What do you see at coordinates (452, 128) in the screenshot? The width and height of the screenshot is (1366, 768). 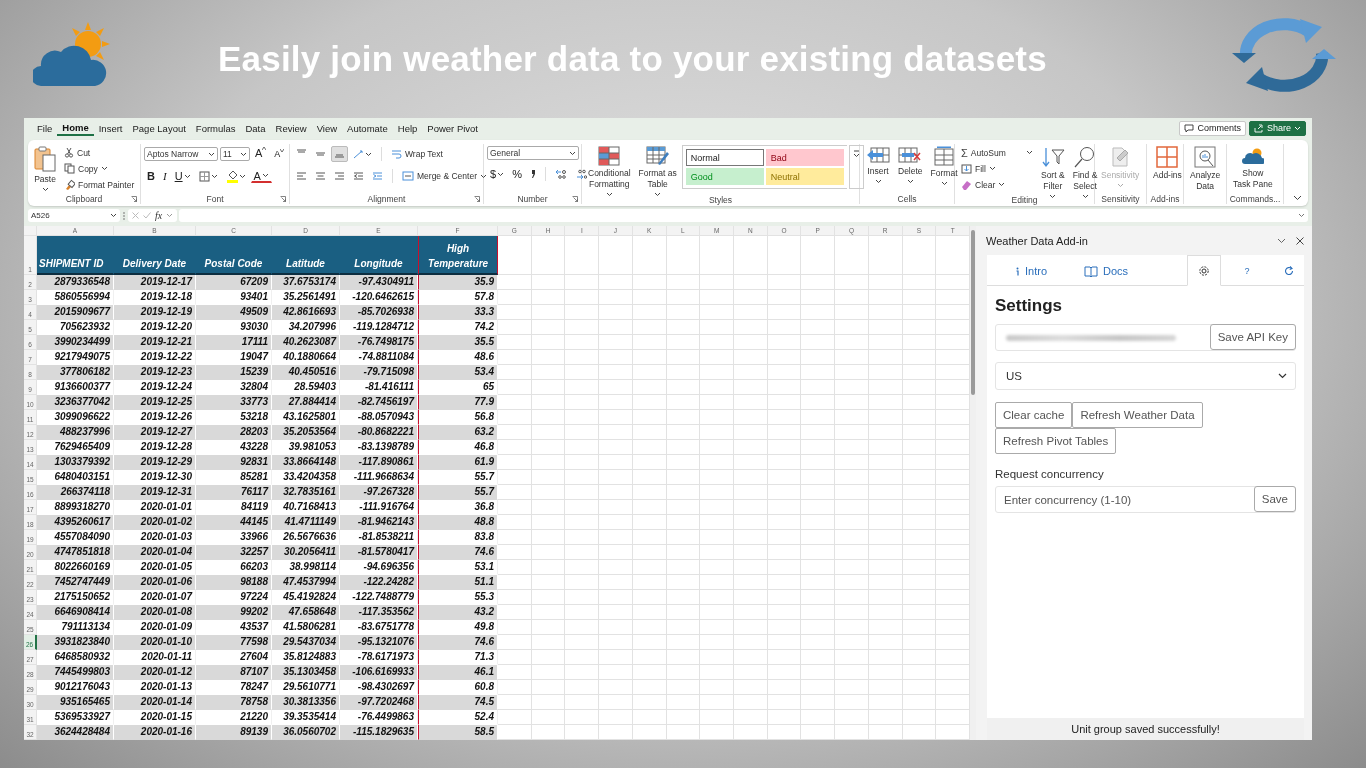 I see `ribbon-tab: Power Pivot` at bounding box center [452, 128].